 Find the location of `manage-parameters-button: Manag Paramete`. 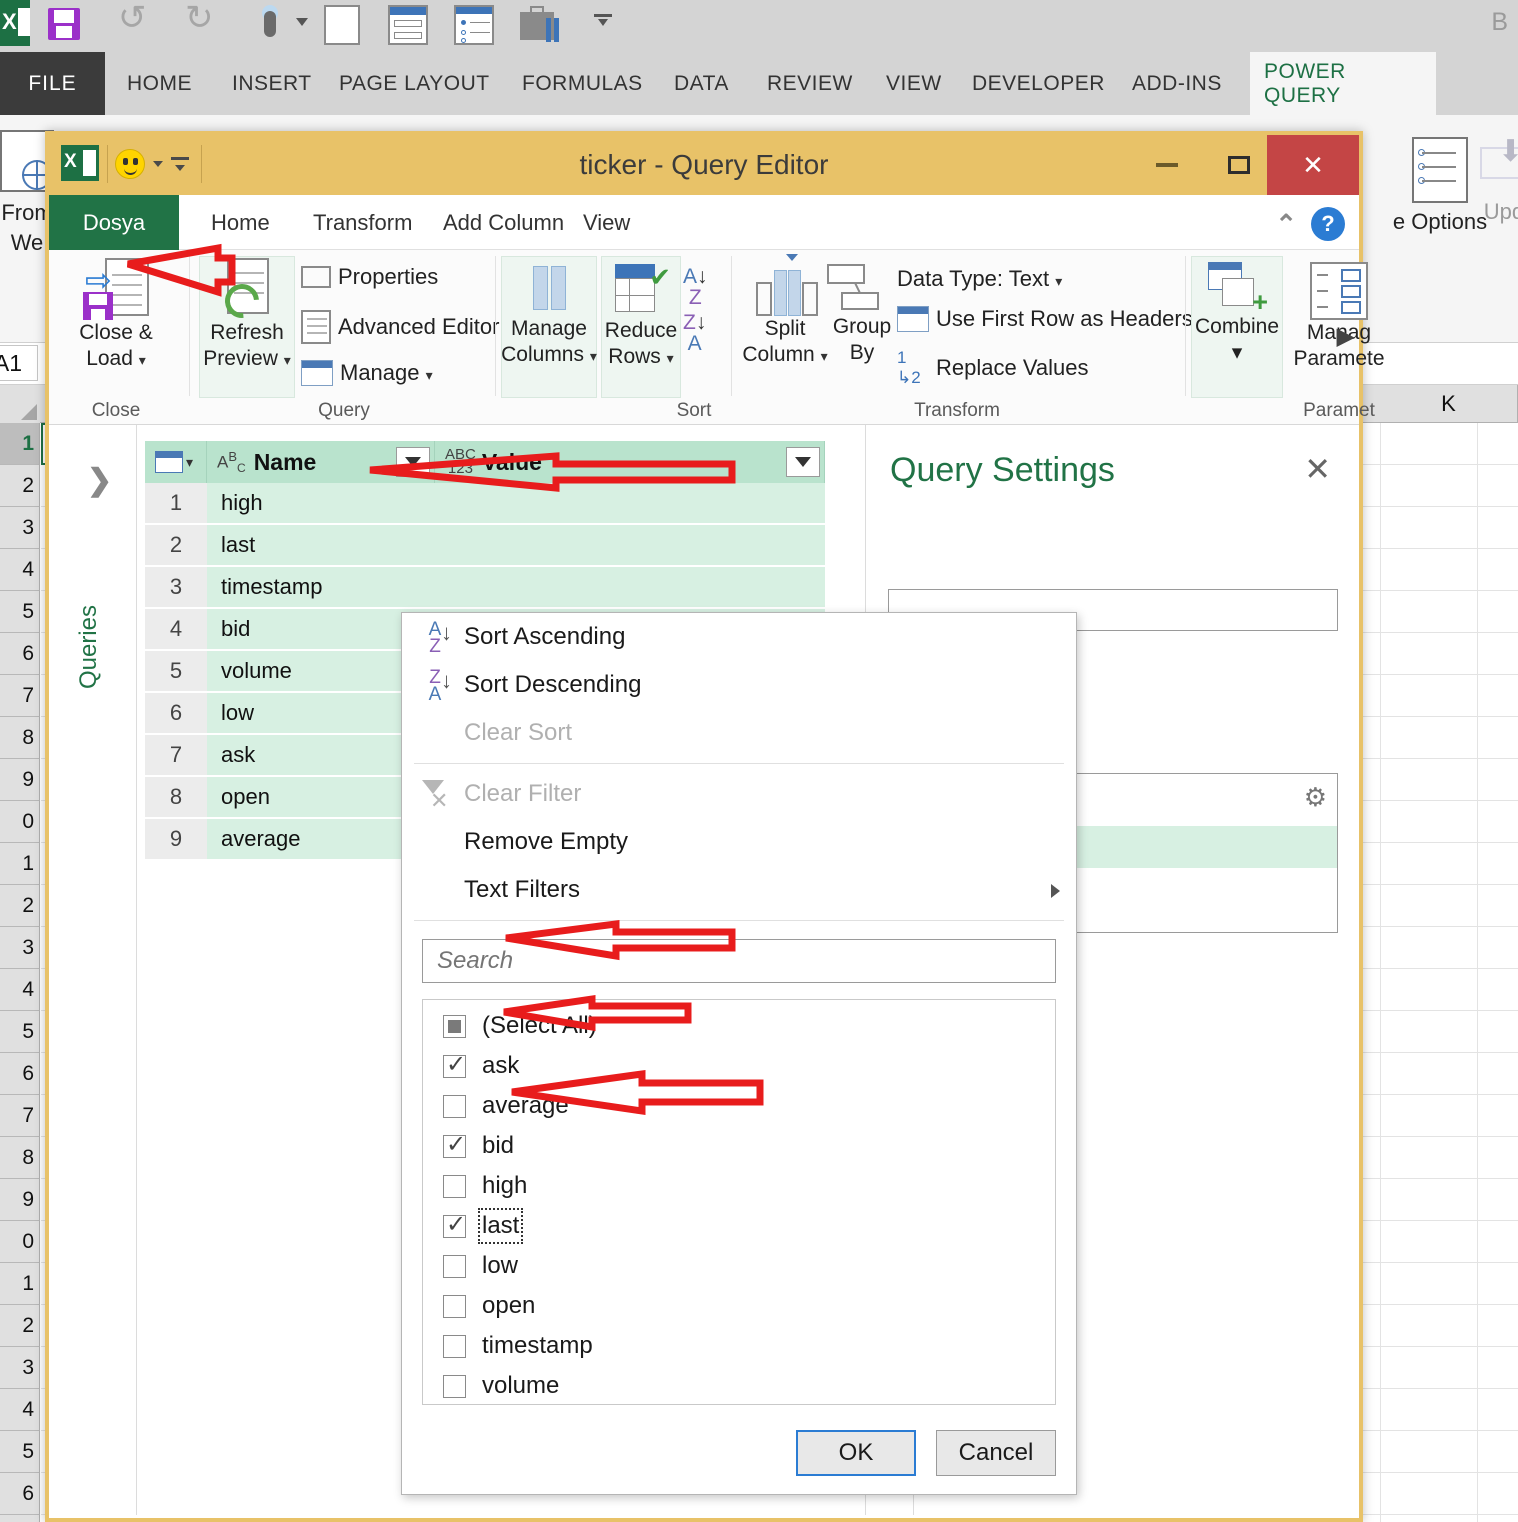

manage-parameters-button: Manag Paramete is located at coordinates (1339, 317).